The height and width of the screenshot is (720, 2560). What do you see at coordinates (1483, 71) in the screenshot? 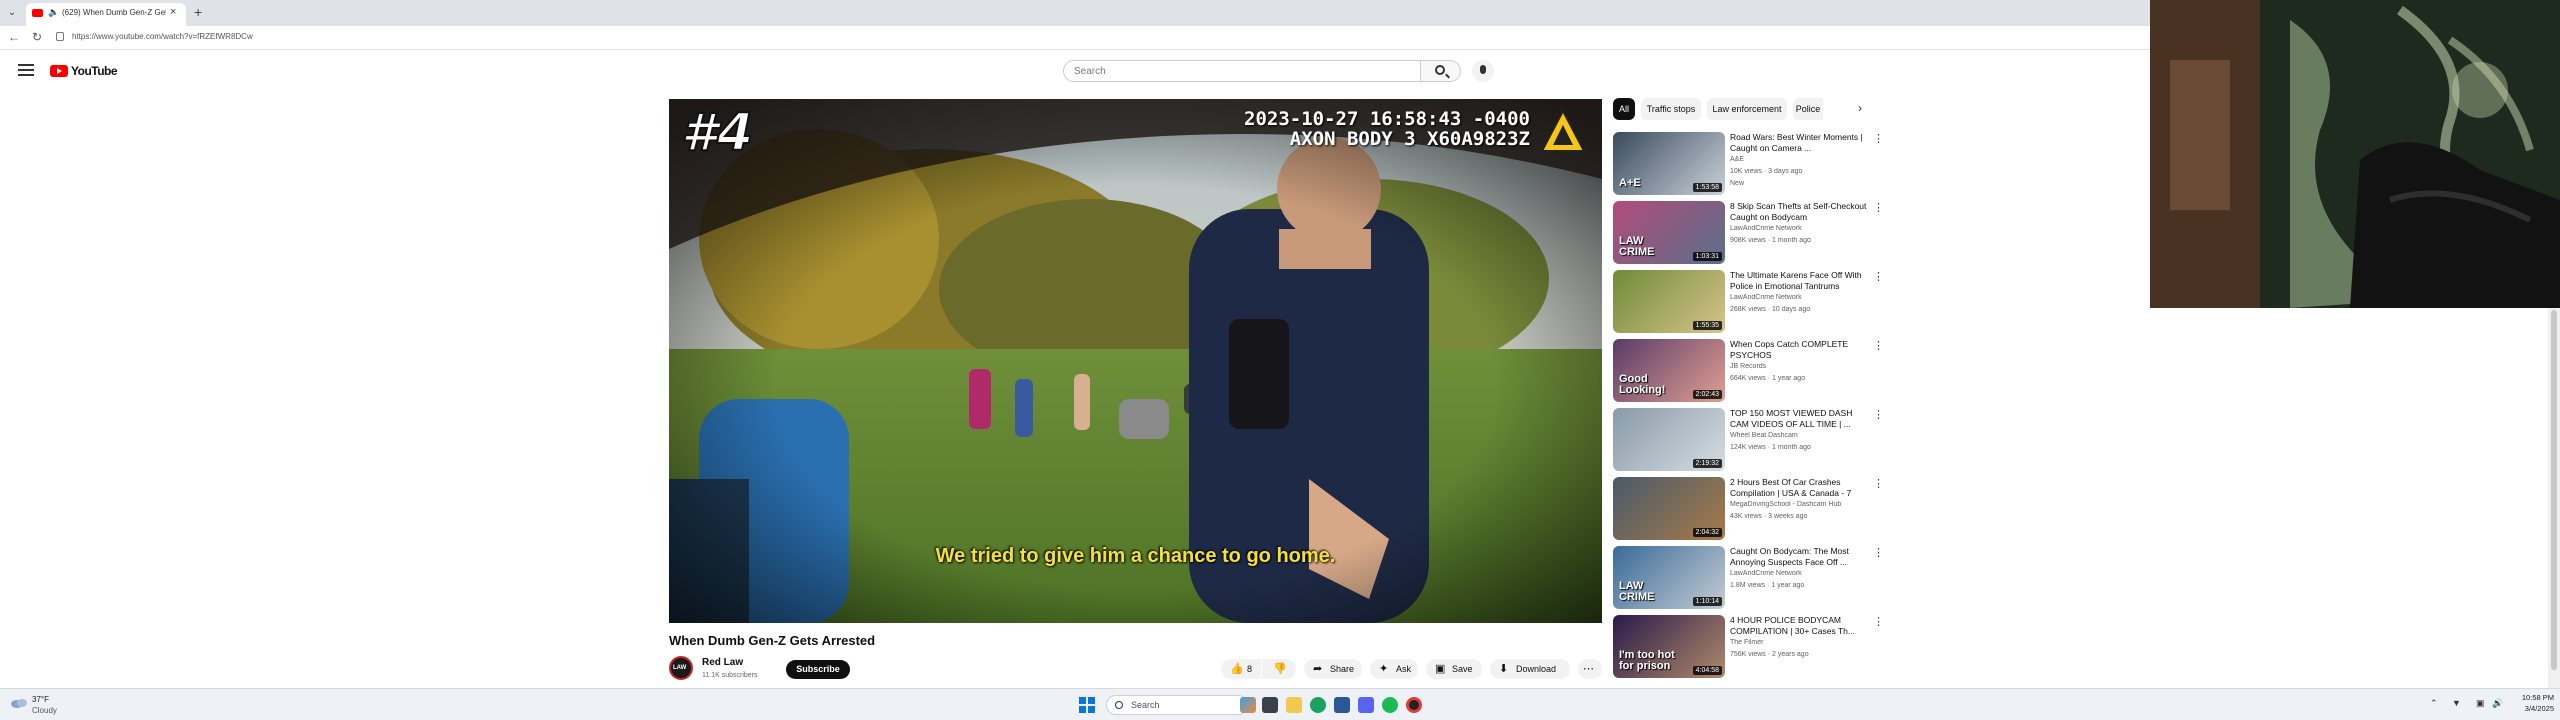
I see `voice-search-button` at bounding box center [1483, 71].